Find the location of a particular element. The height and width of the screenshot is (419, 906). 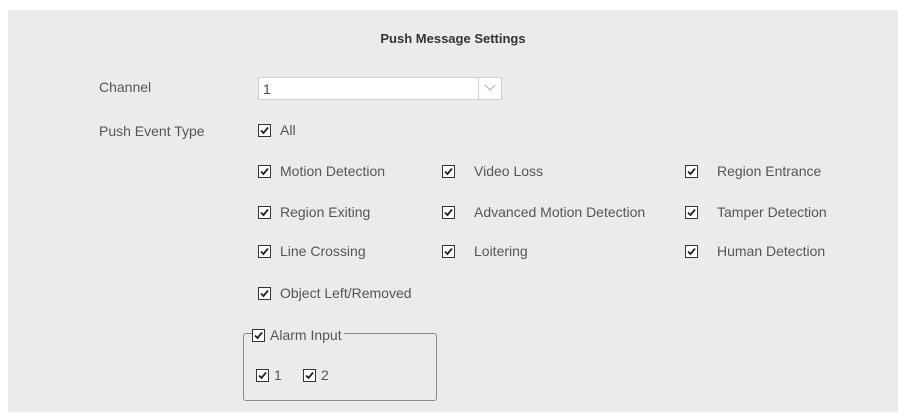

checkbox-human-detection: Human Detection is located at coordinates (755, 251).